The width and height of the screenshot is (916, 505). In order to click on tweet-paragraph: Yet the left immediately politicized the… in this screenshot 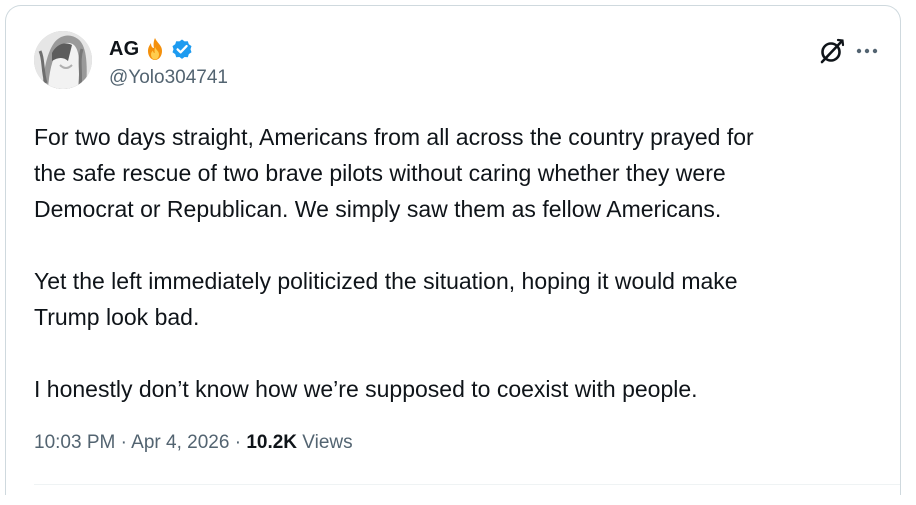, I will do `click(386, 299)`.